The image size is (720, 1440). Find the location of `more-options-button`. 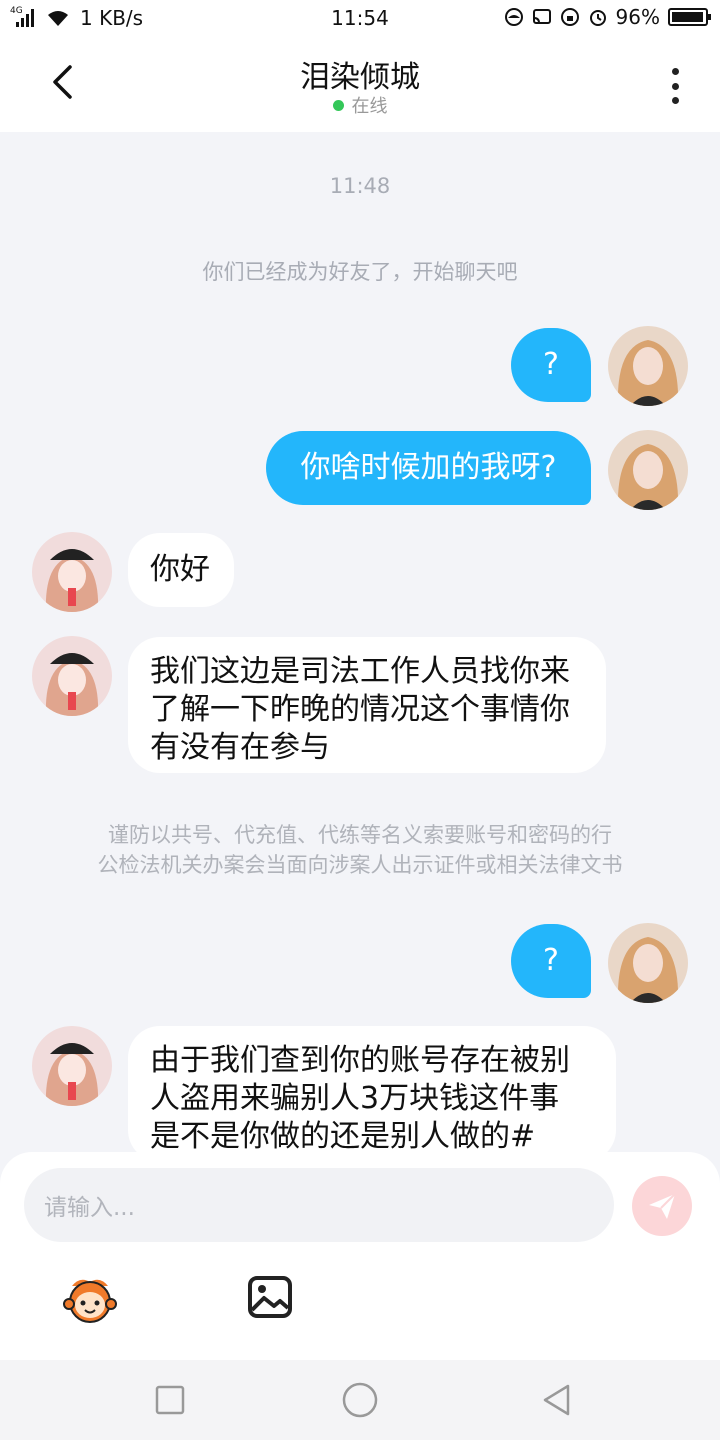

more-options-button is located at coordinates (675, 86).